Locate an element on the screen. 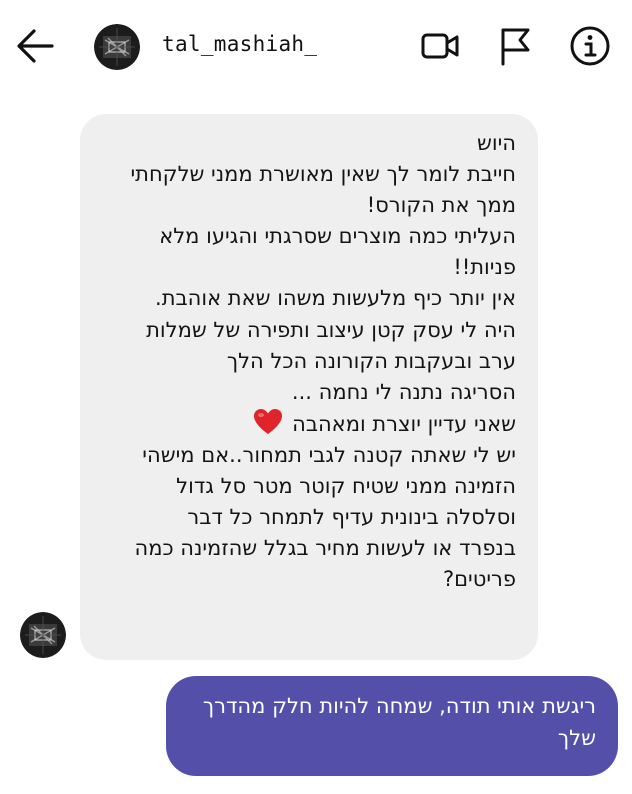  message-line: חייבת לומר לך שאין מאושרת ממני שלקחתי is located at coordinates (323, 174).